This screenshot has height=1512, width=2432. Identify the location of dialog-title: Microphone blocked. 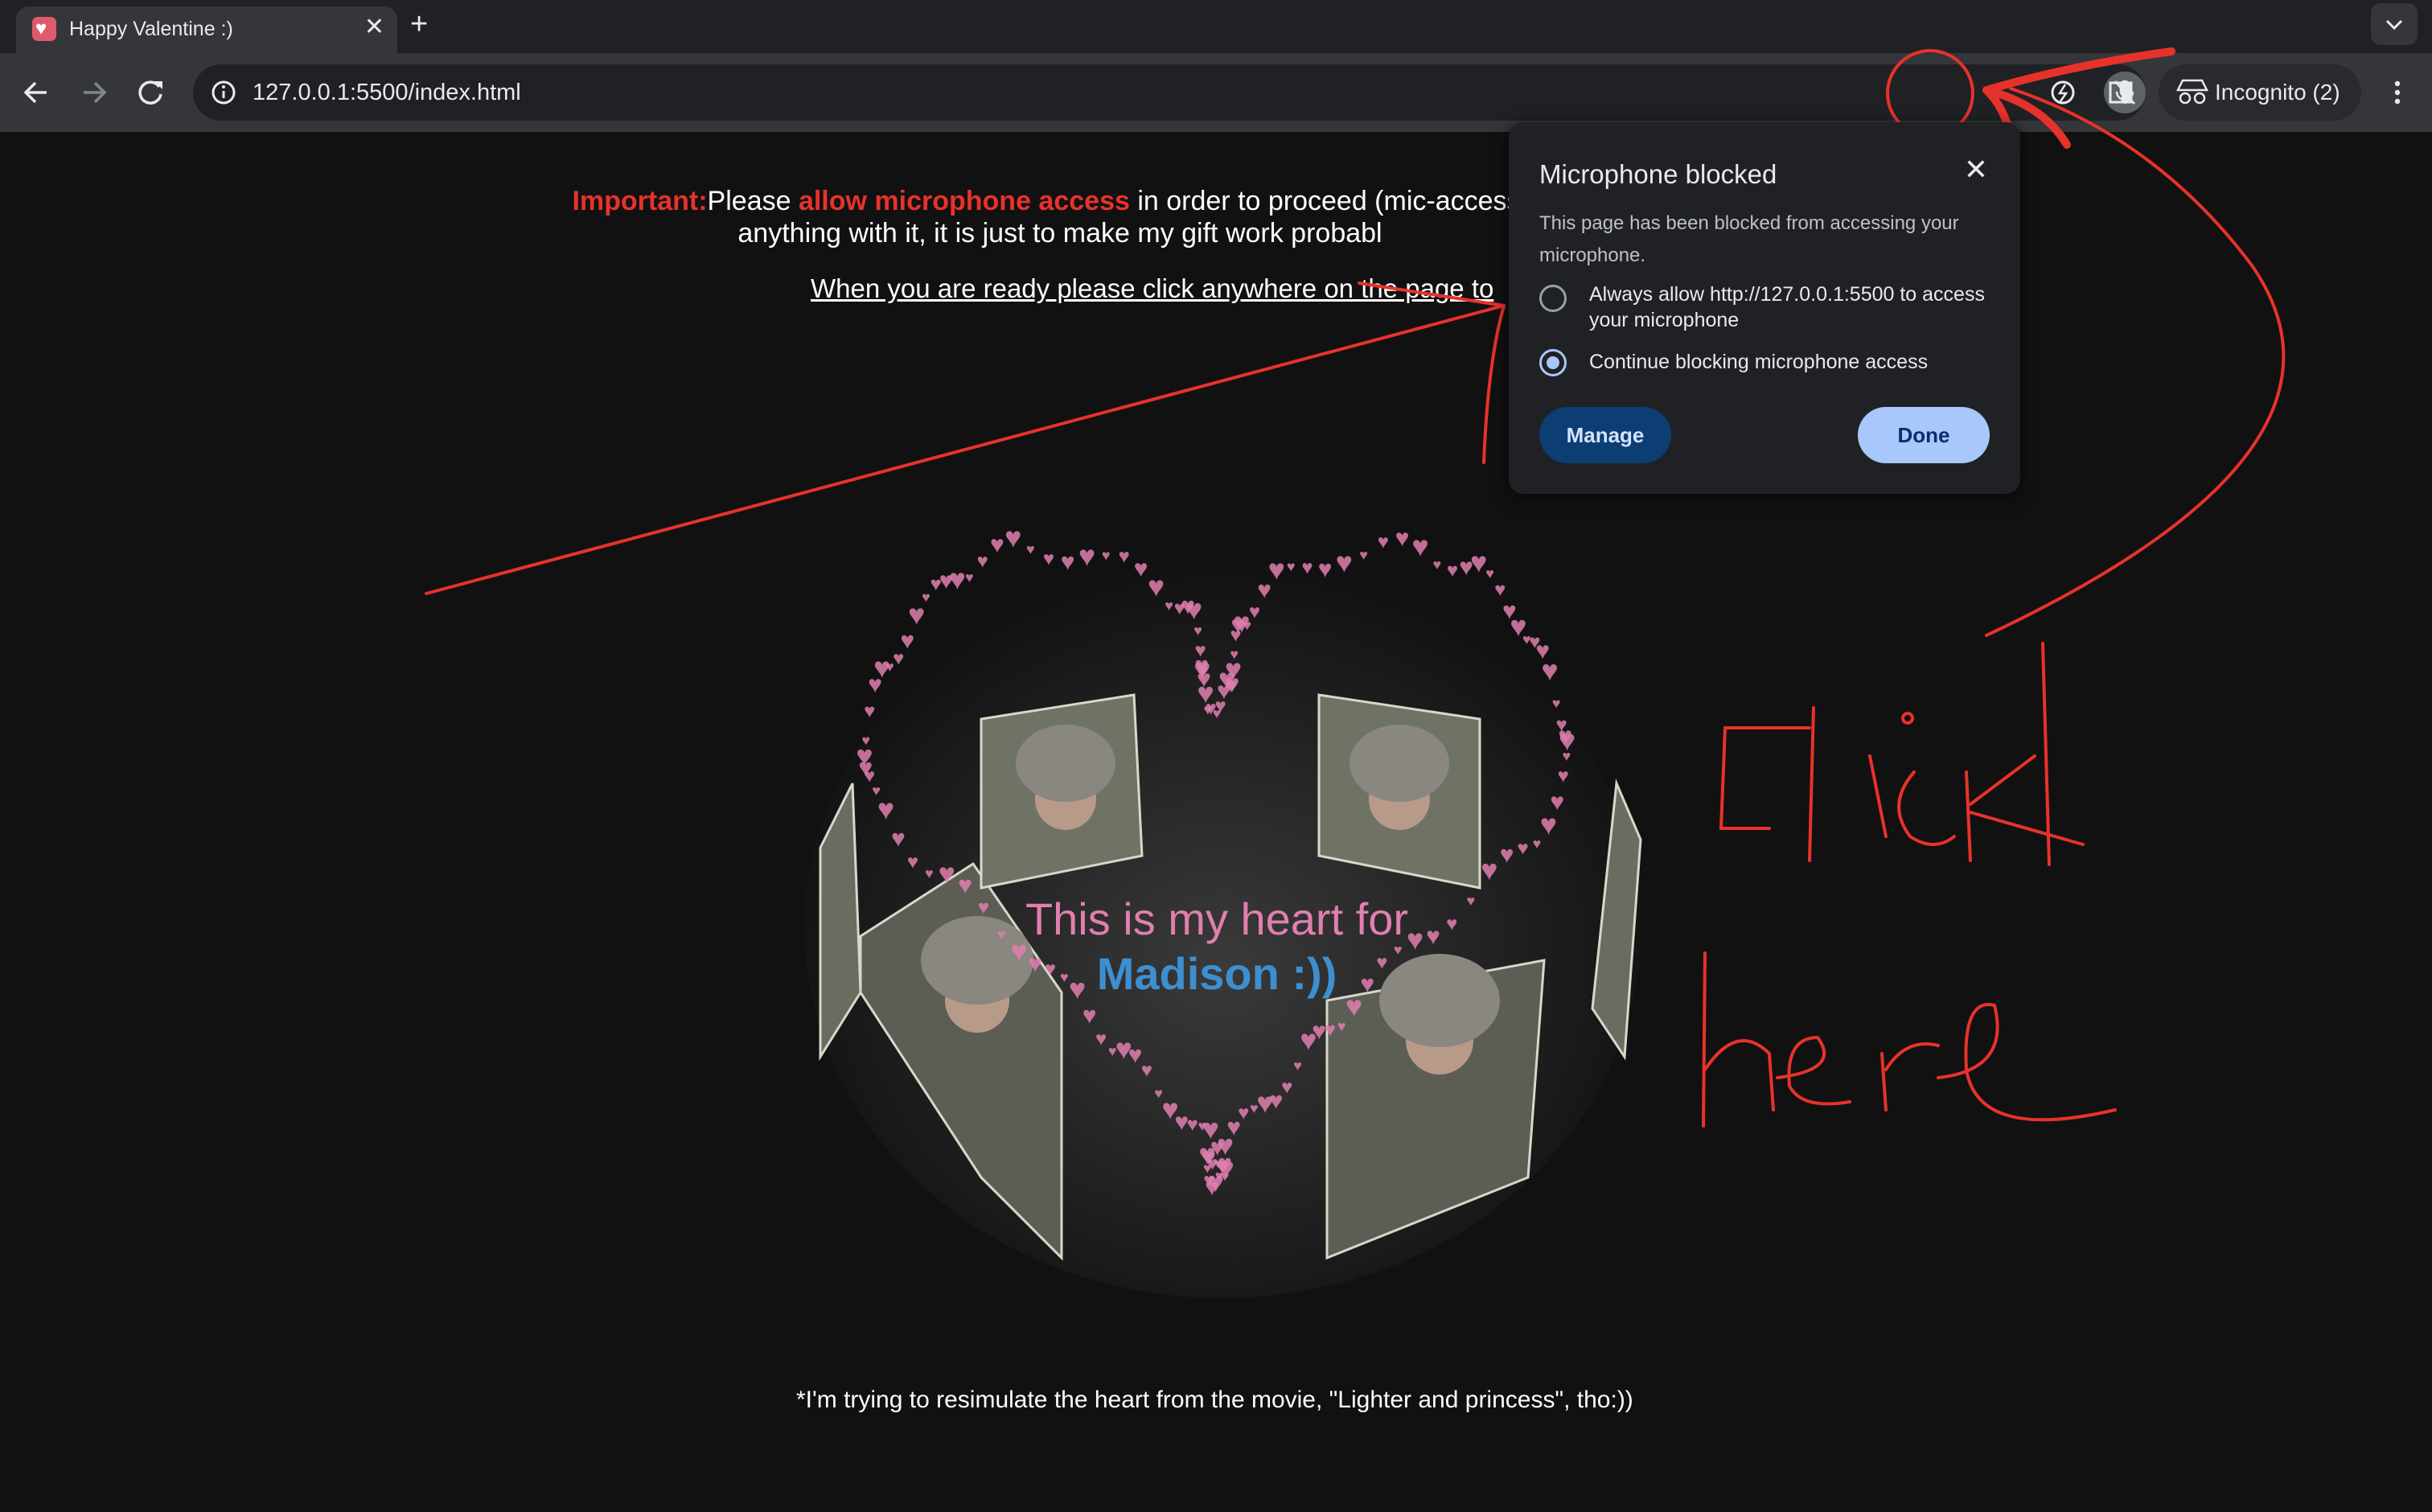
(1658, 174).